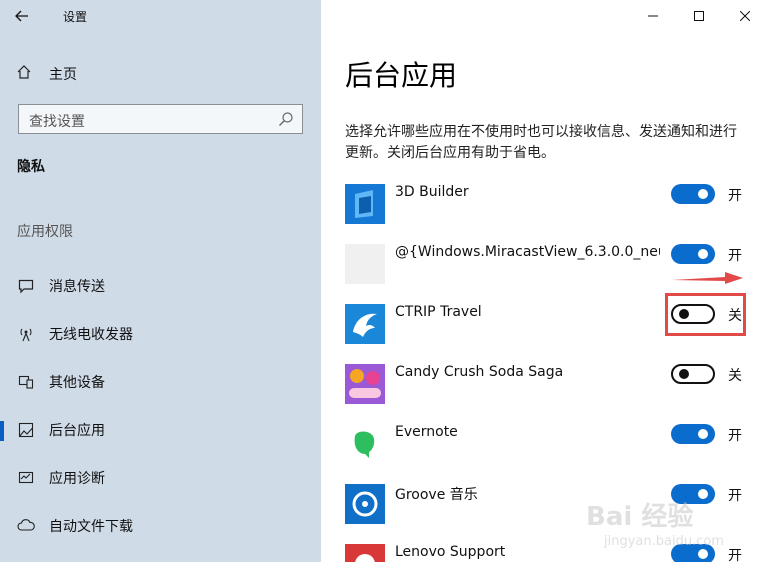 The width and height of the screenshot is (768, 562). What do you see at coordinates (365, 504) in the screenshot?
I see `groove-music-icon` at bounding box center [365, 504].